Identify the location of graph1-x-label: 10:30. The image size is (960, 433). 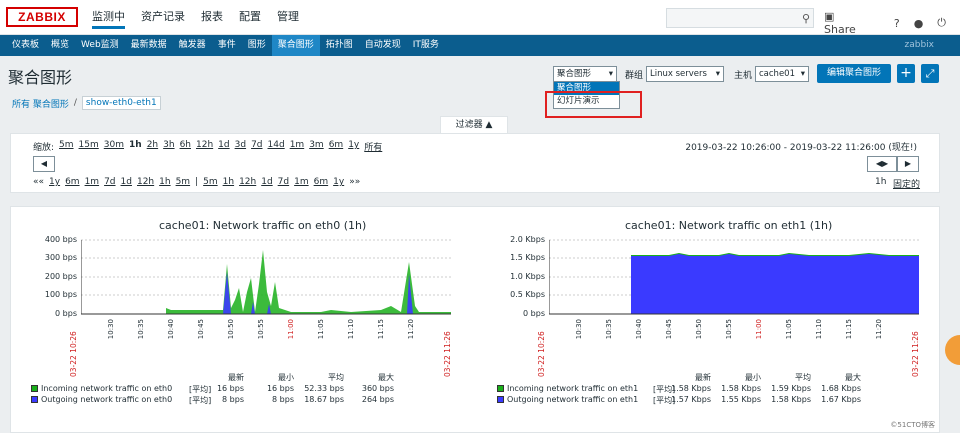
(111, 329).